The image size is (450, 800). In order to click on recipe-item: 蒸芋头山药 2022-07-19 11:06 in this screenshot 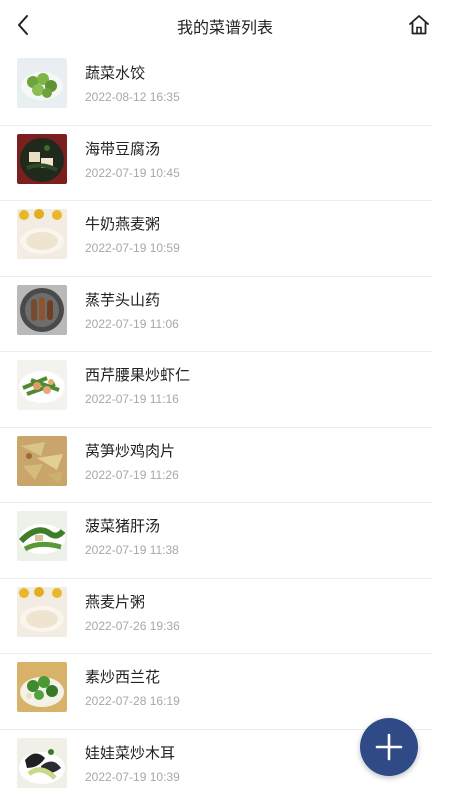, I will do `click(225, 315)`.